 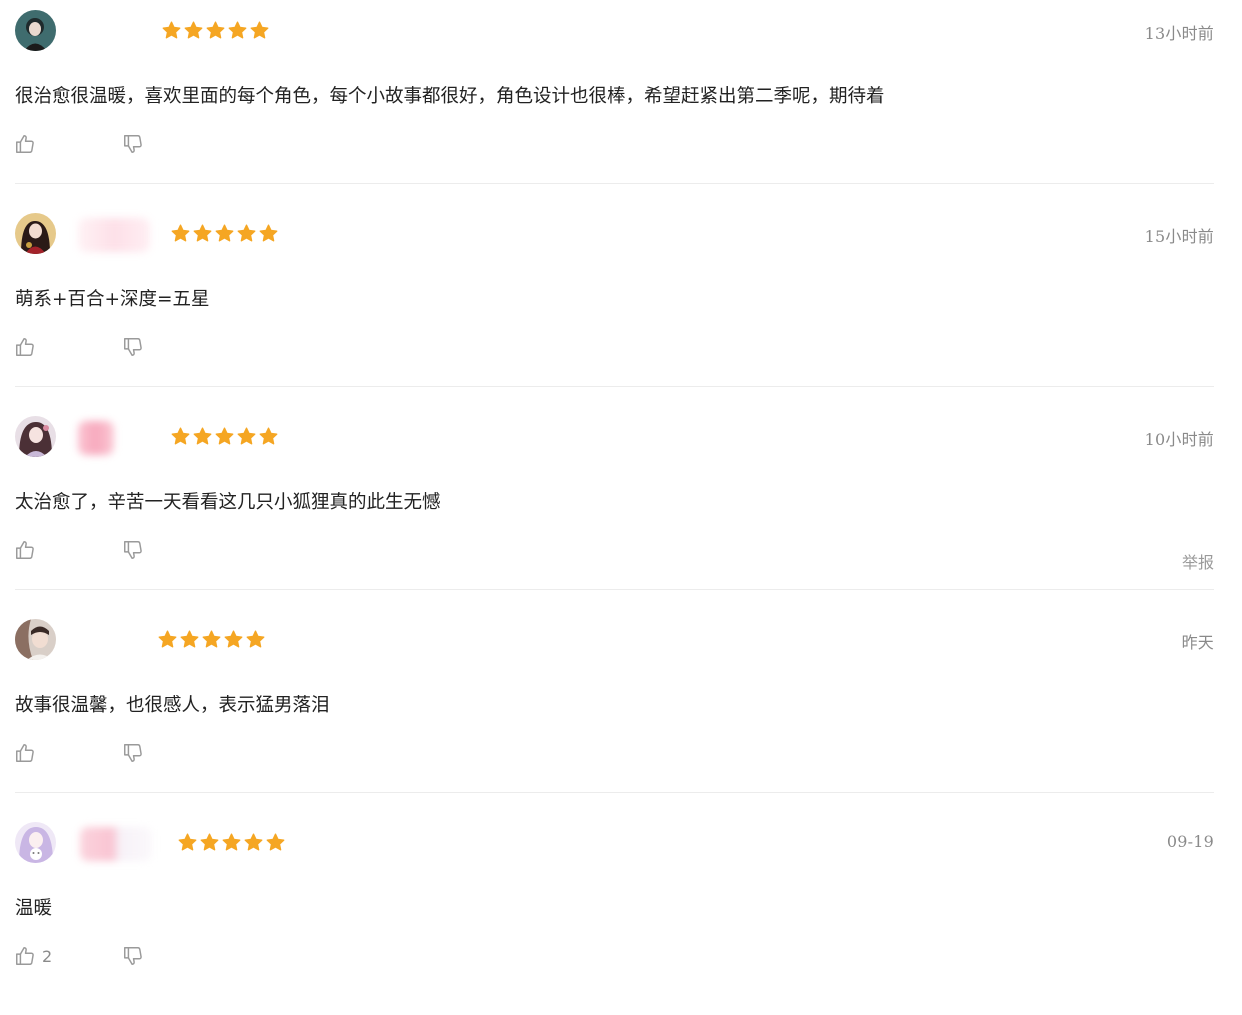 What do you see at coordinates (172, 705) in the screenshot?
I see `comment-text: 故事很温馨，也很感人，表示猛男落泪` at bounding box center [172, 705].